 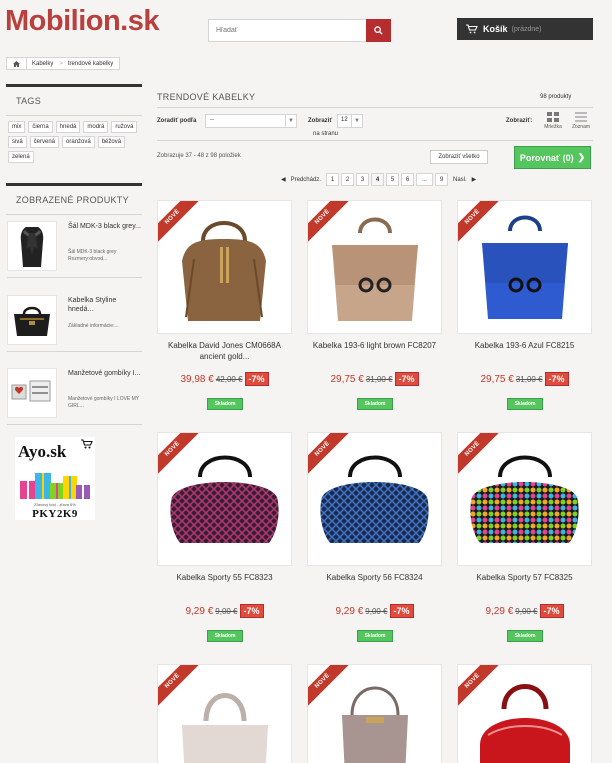 What do you see at coordinates (40, 127) in the screenshot?
I see `tag-item: čierna` at bounding box center [40, 127].